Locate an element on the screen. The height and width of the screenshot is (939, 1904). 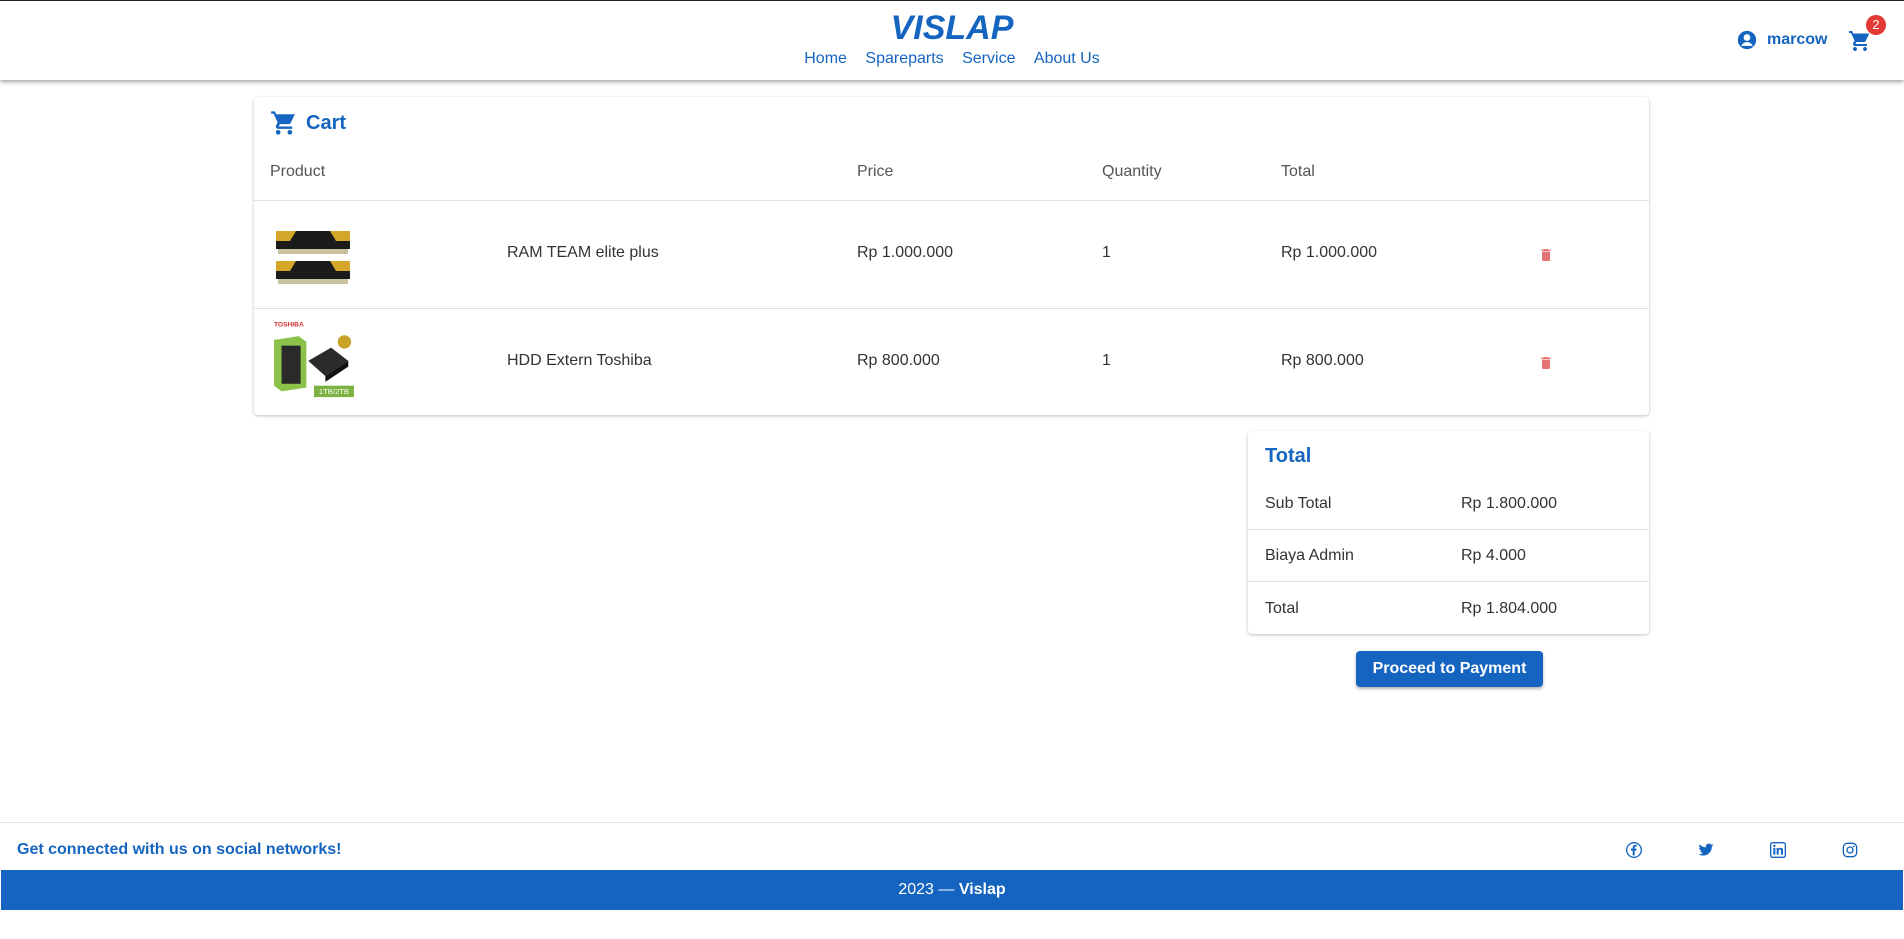
product-price: Rp 1.000.000 is located at coordinates (905, 252).